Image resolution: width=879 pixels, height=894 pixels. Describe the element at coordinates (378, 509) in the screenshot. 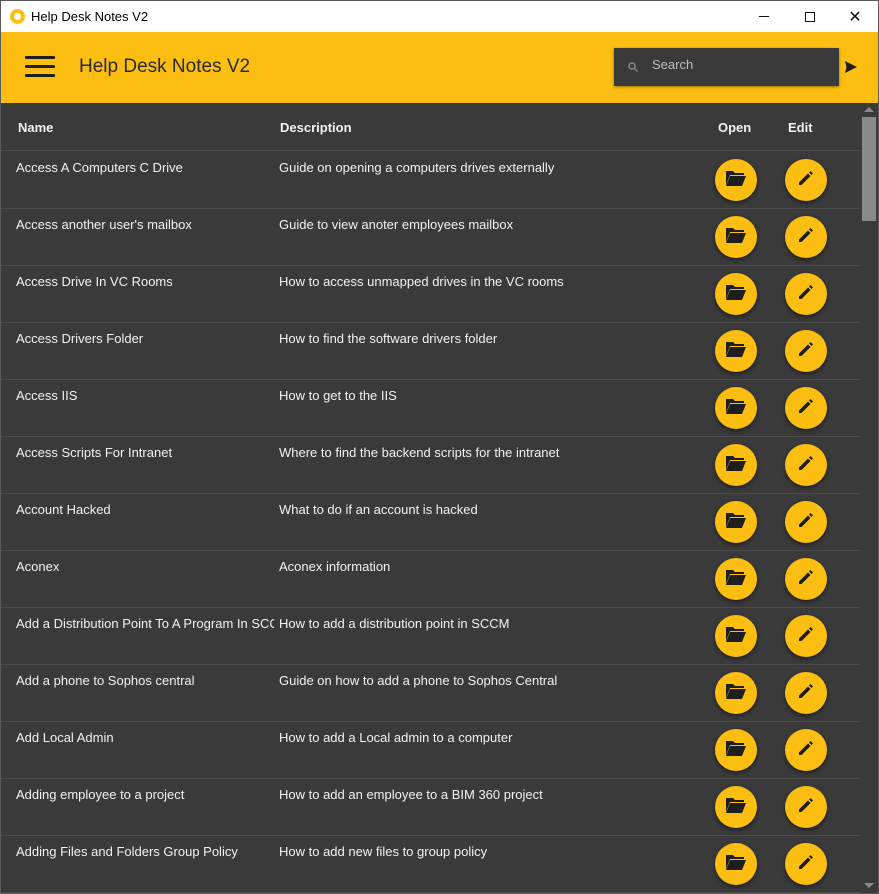

I see `note-description: What to do if an account is hacked` at that location.